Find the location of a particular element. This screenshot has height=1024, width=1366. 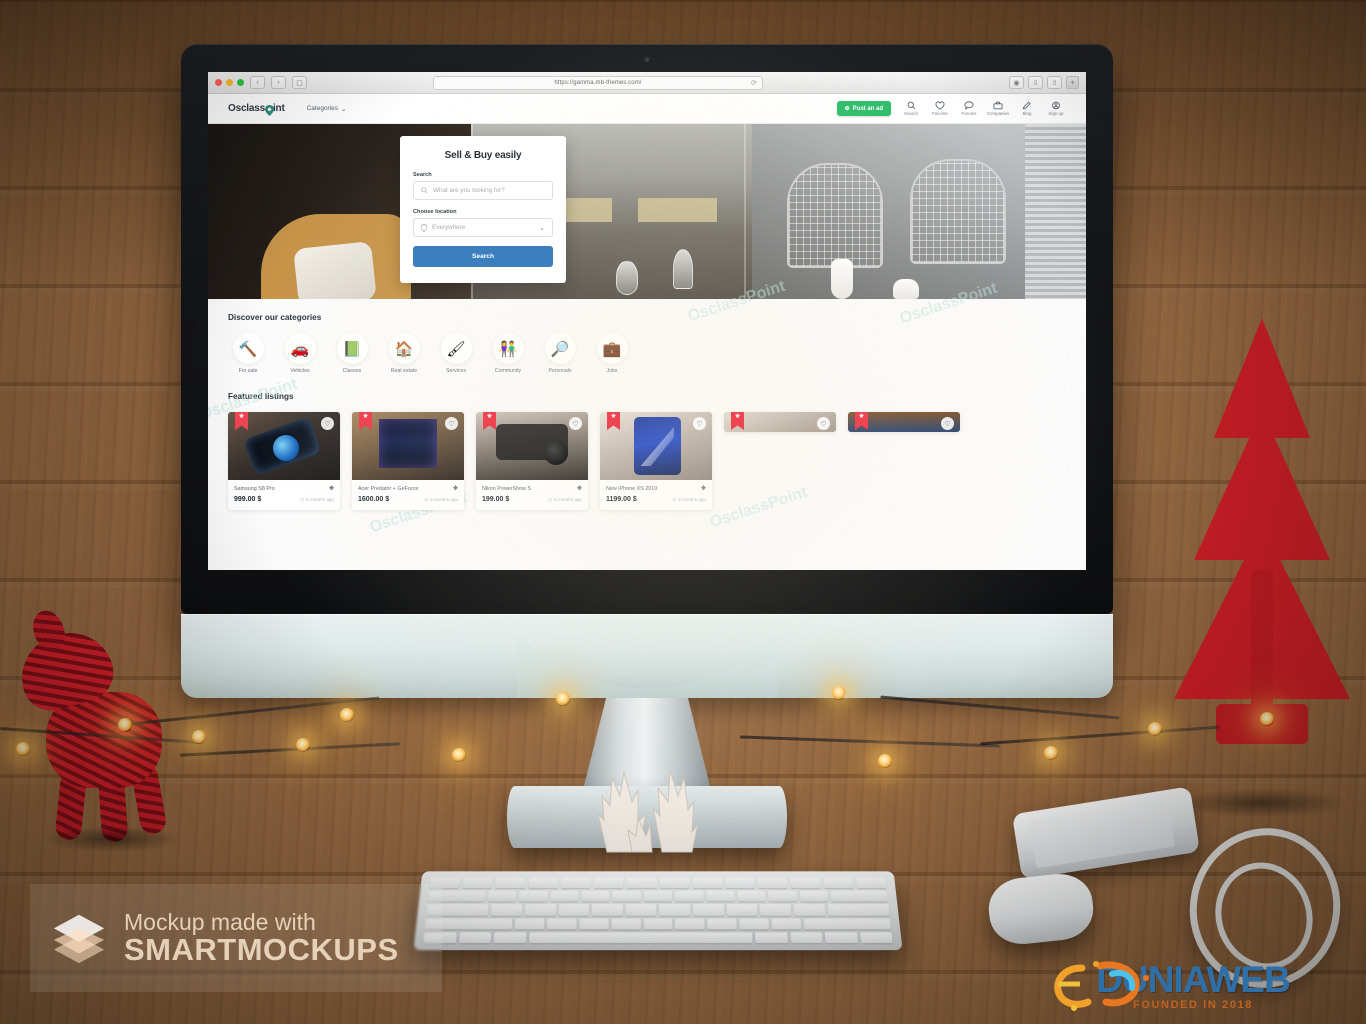

smartmockups-text: Mockup made with SMARTMOCKUPS is located at coordinates (261, 938).